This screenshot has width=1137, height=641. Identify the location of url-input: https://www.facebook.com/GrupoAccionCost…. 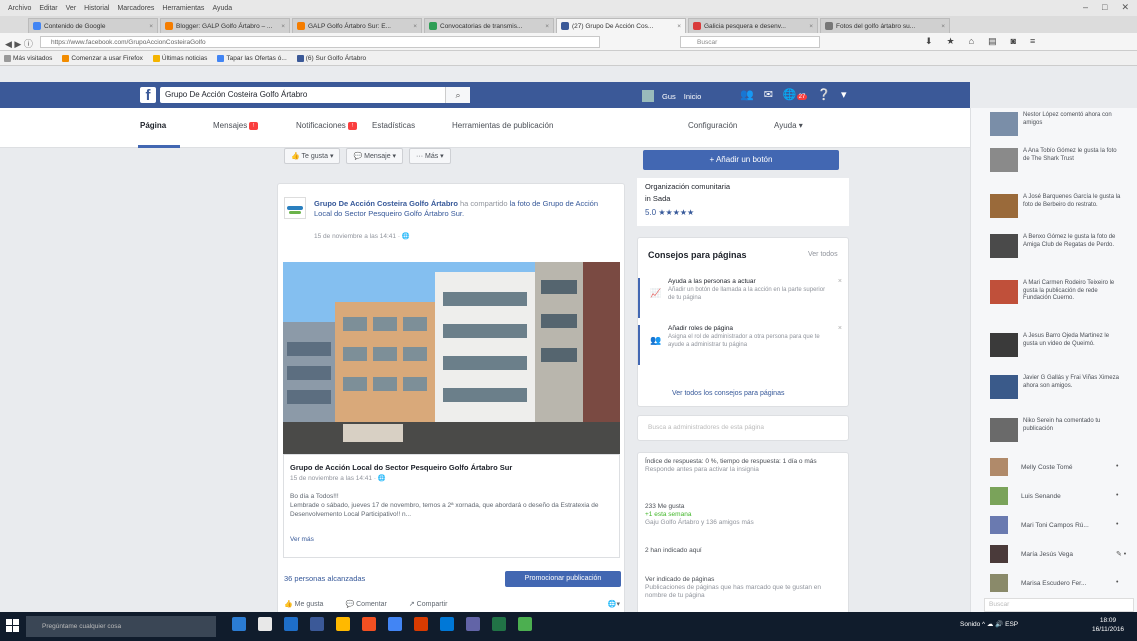
(320, 42).